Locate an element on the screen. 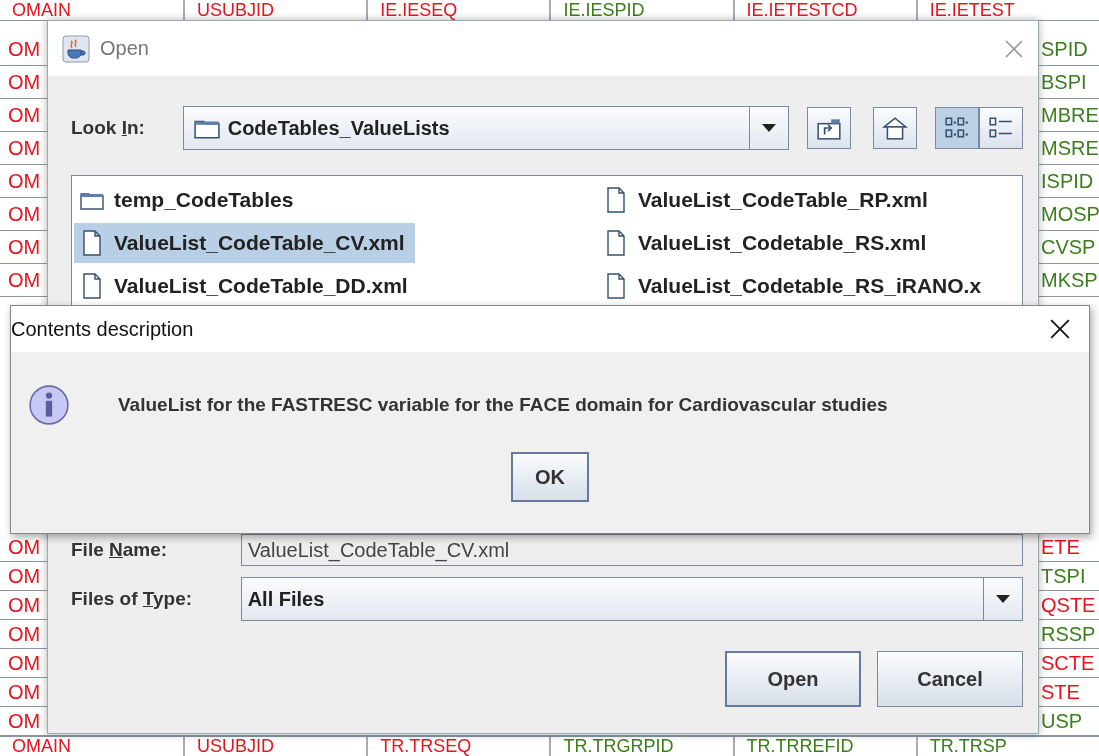 The width and height of the screenshot is (1099, 756). home-icon is located at coordinates (895, 128).